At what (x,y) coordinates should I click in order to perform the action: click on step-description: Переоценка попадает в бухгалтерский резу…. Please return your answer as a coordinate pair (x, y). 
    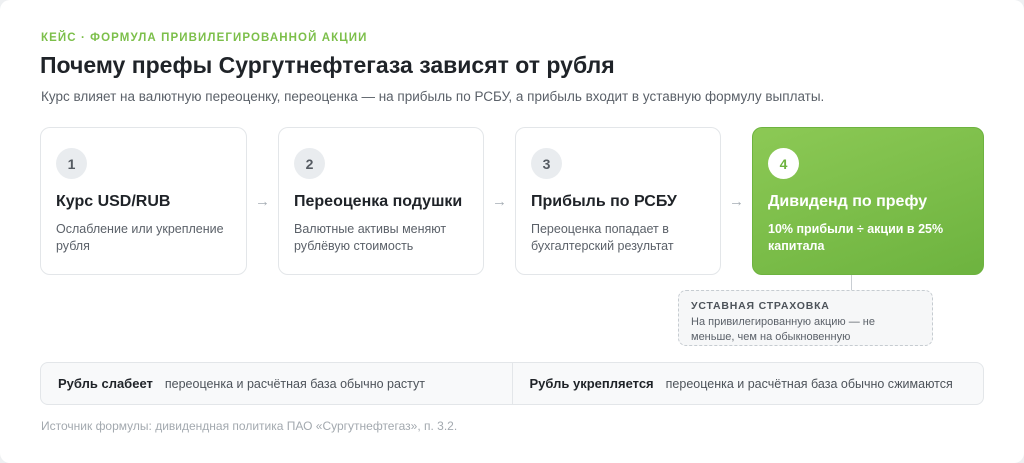
    Looking at the image, I should click on (602, 237).